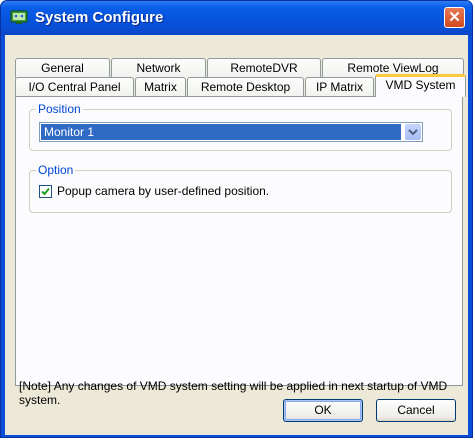 The height and width of the screenshot is (440, 475). Describe the element at coordinates (74, 87) in the screenshot. I see `tab-io-central-panel: I/O Central Panel` at that location.